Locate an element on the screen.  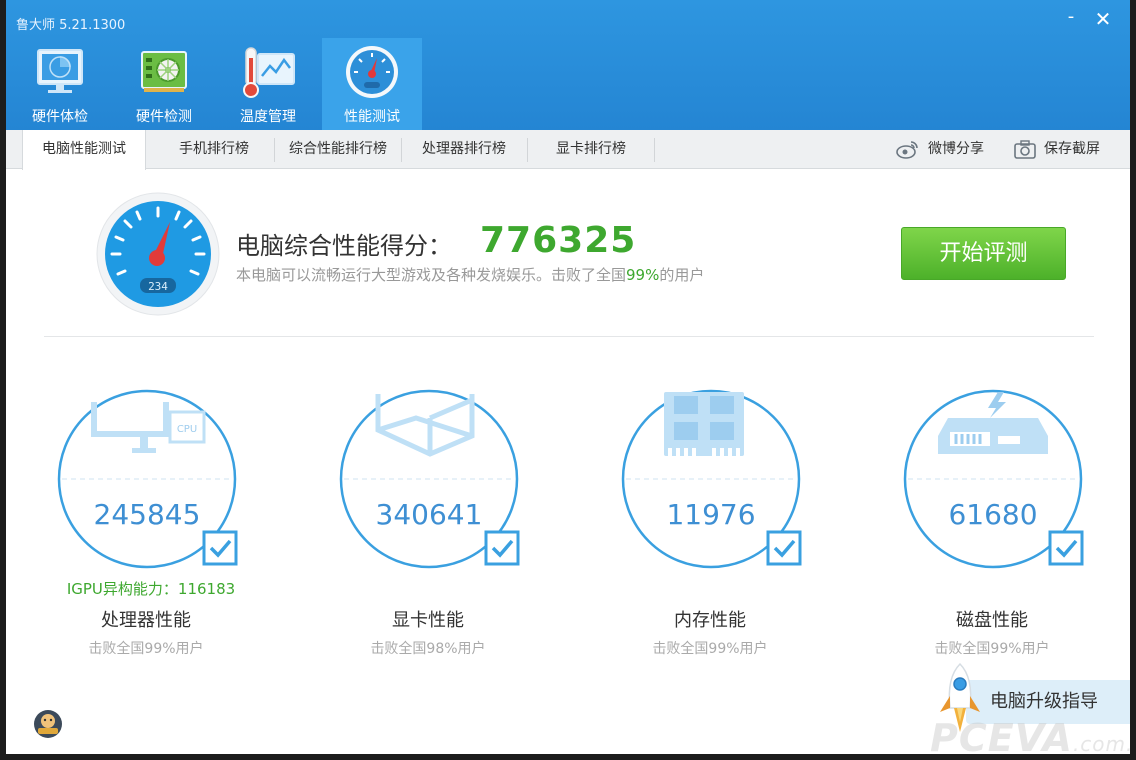
nav-tab-performance: 性能测试 is located at coordinates (372, 84).